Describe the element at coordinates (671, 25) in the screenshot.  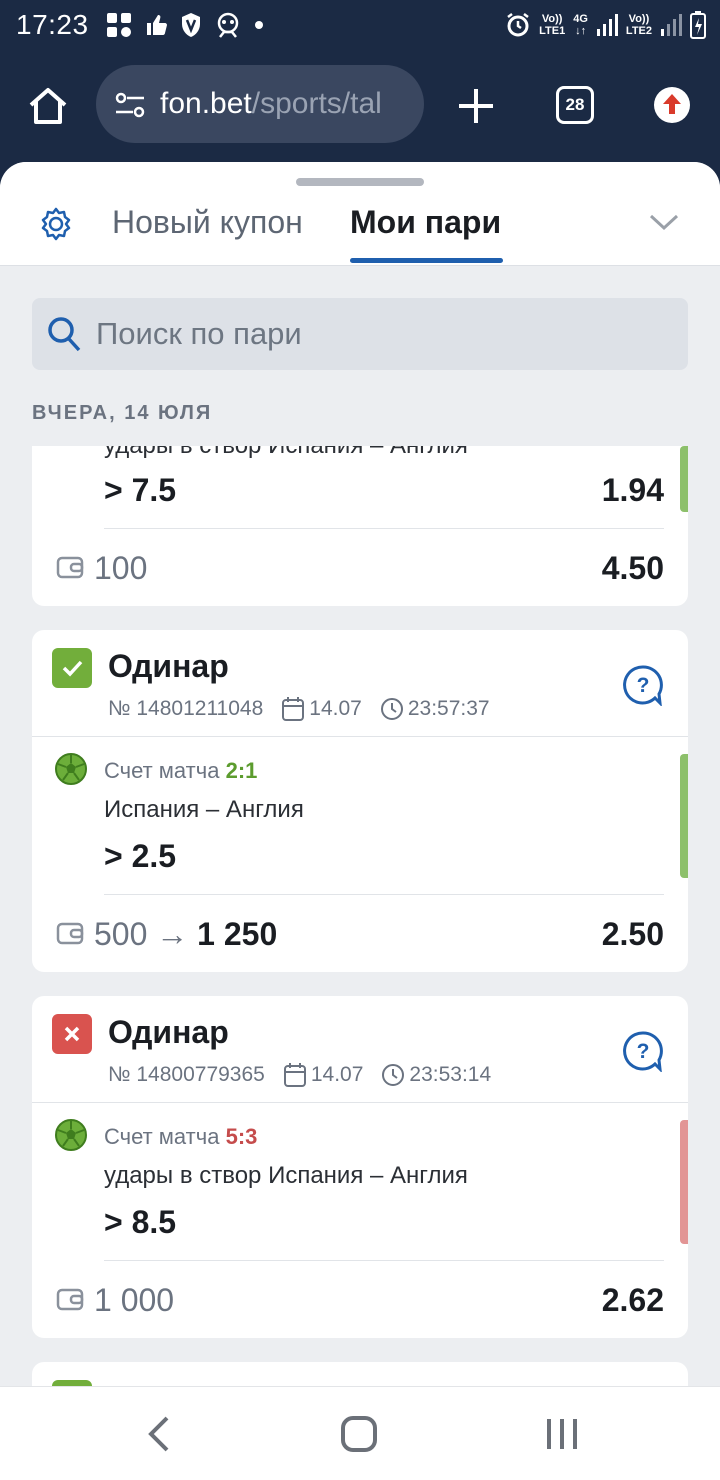
I see `signal-weak-icon` at that location.